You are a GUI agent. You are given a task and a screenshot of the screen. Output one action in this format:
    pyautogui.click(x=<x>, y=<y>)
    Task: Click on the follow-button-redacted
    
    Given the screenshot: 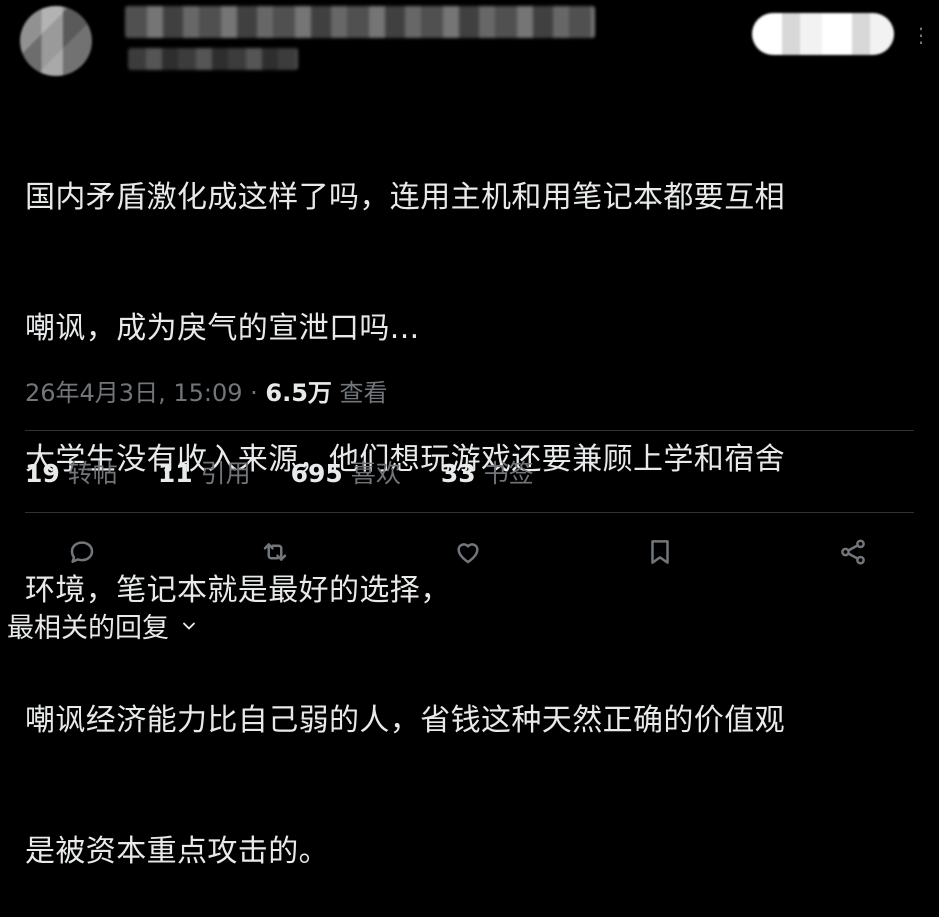 What is the action you would take?
    pyautogui.click(x=823, y=34)
    